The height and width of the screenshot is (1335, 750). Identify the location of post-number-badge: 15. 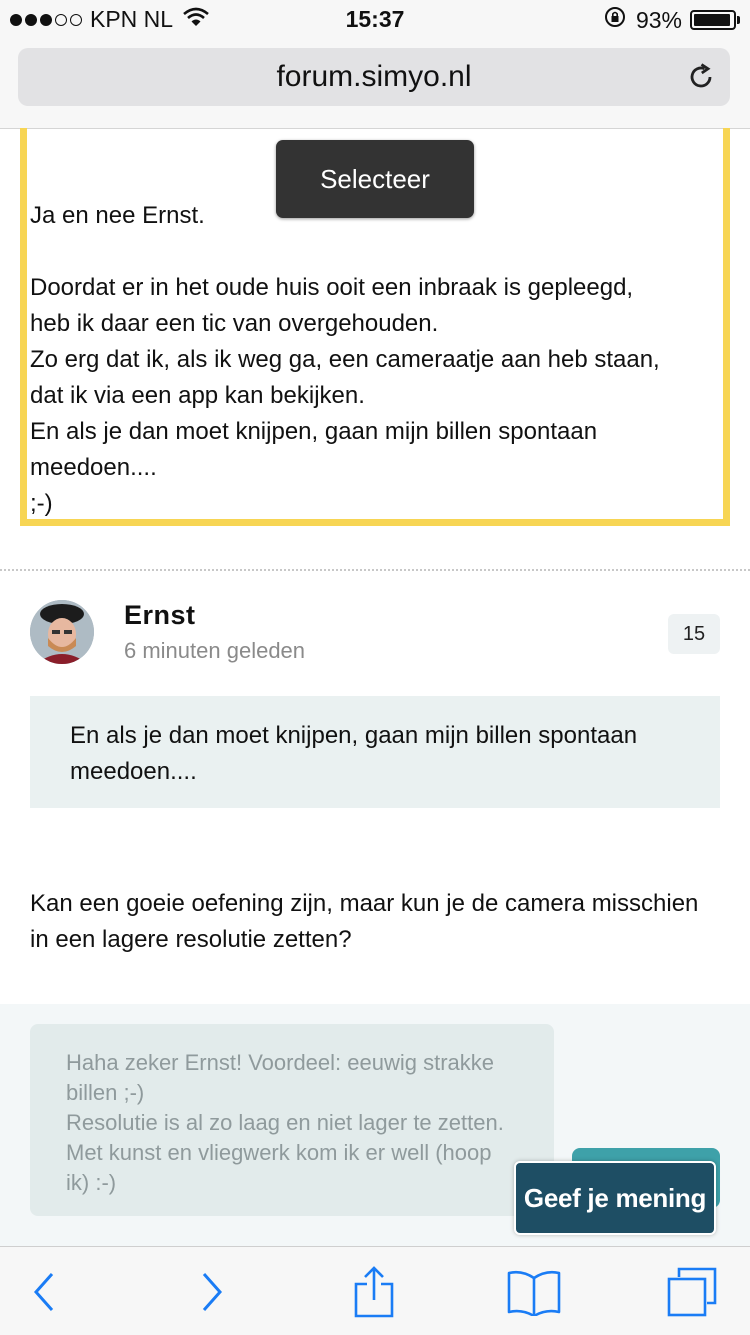
(694, 634).